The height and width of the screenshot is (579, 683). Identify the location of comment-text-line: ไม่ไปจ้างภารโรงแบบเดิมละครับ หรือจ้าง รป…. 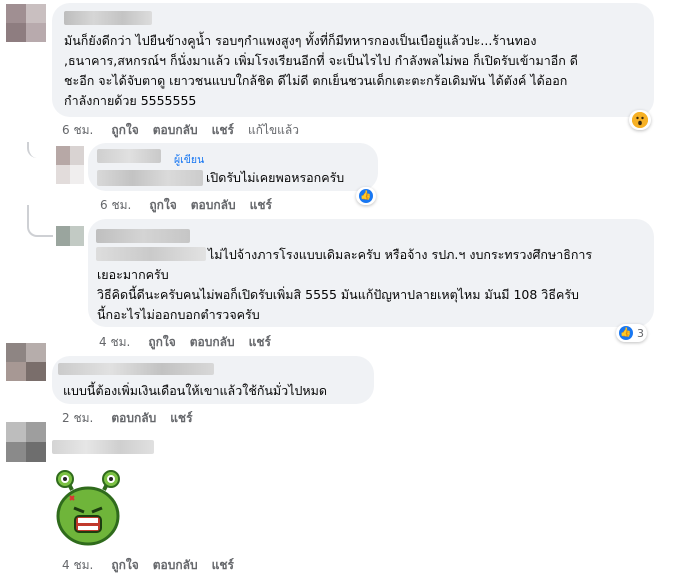
(400, 254).